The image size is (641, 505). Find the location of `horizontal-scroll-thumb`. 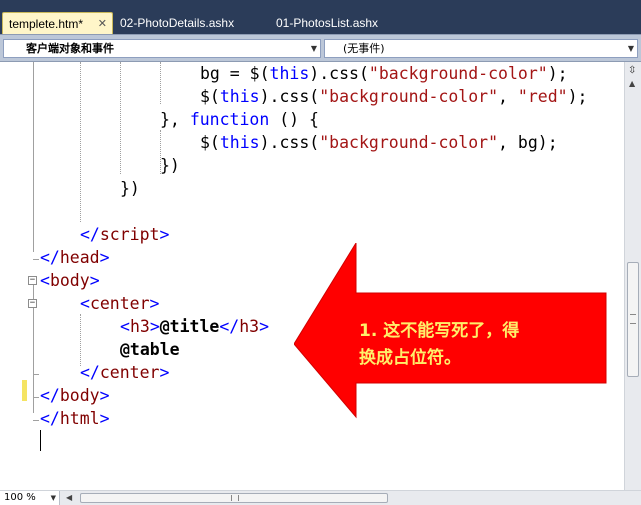

horizontal-scroll-thumb is located at coordinates (234, 498).